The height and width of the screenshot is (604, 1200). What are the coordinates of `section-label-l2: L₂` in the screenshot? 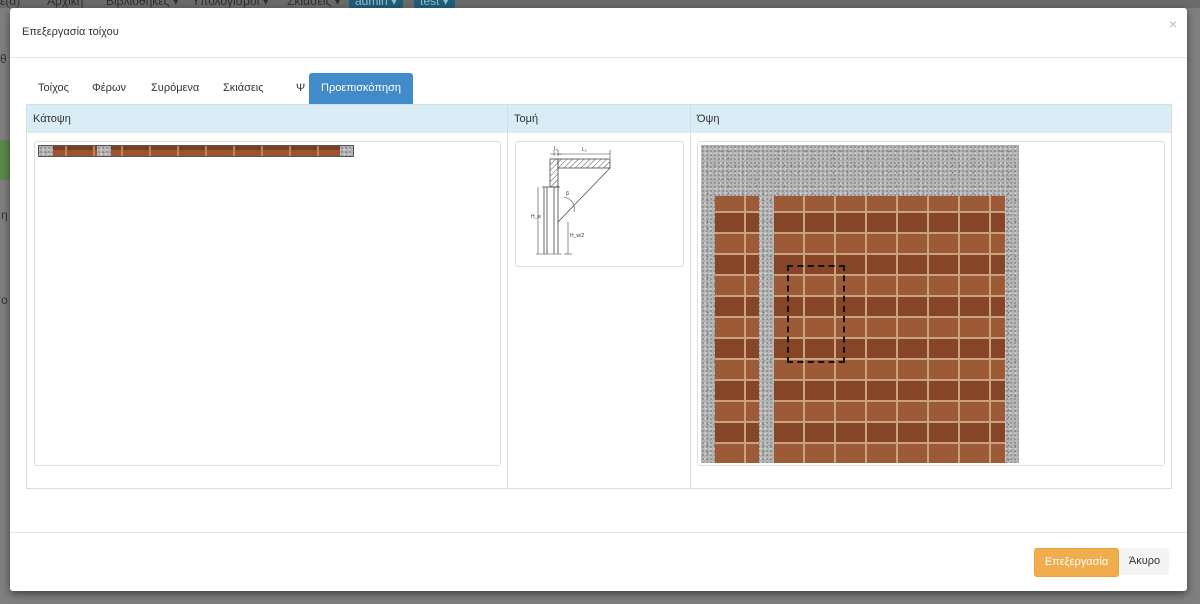 It's located at (584, 150).